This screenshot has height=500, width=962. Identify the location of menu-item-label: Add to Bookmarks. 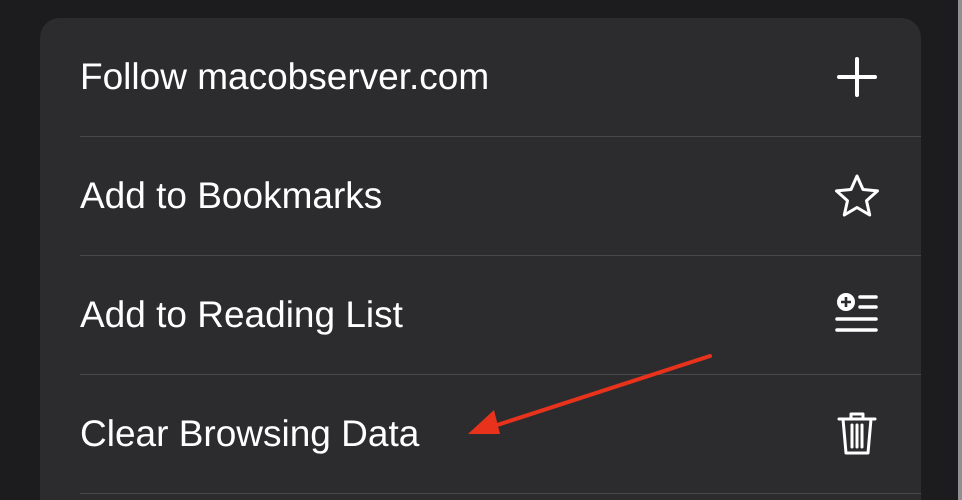
(231, 196).